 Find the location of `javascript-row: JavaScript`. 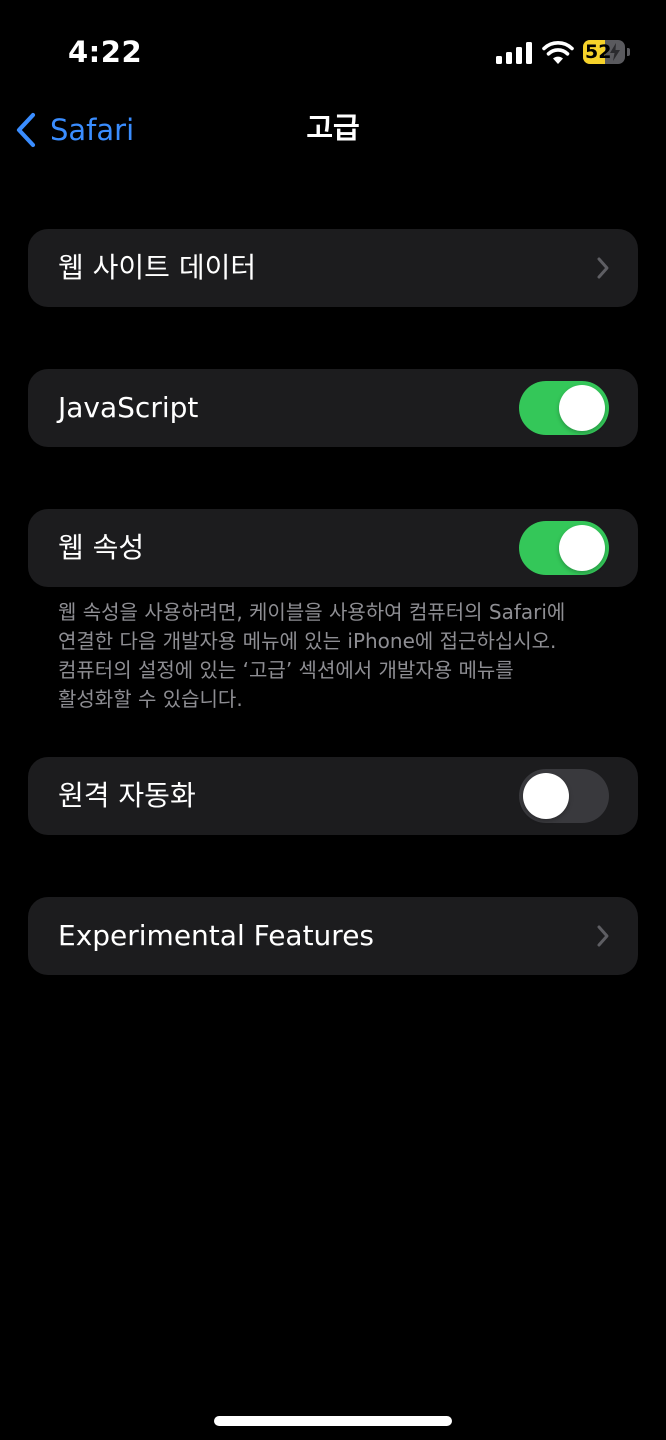

javascript-row: JavaScript is located at coordinates (333, 408).